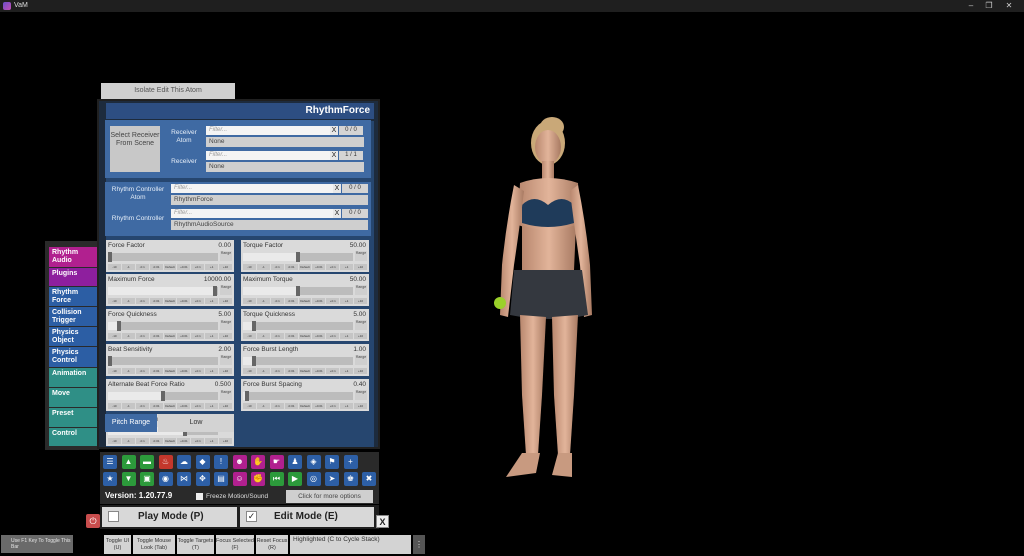  What do you see at coordinates (295, 462) in the screenshot?
I see `person-icon: ♟` at bounding box center [295, 462].